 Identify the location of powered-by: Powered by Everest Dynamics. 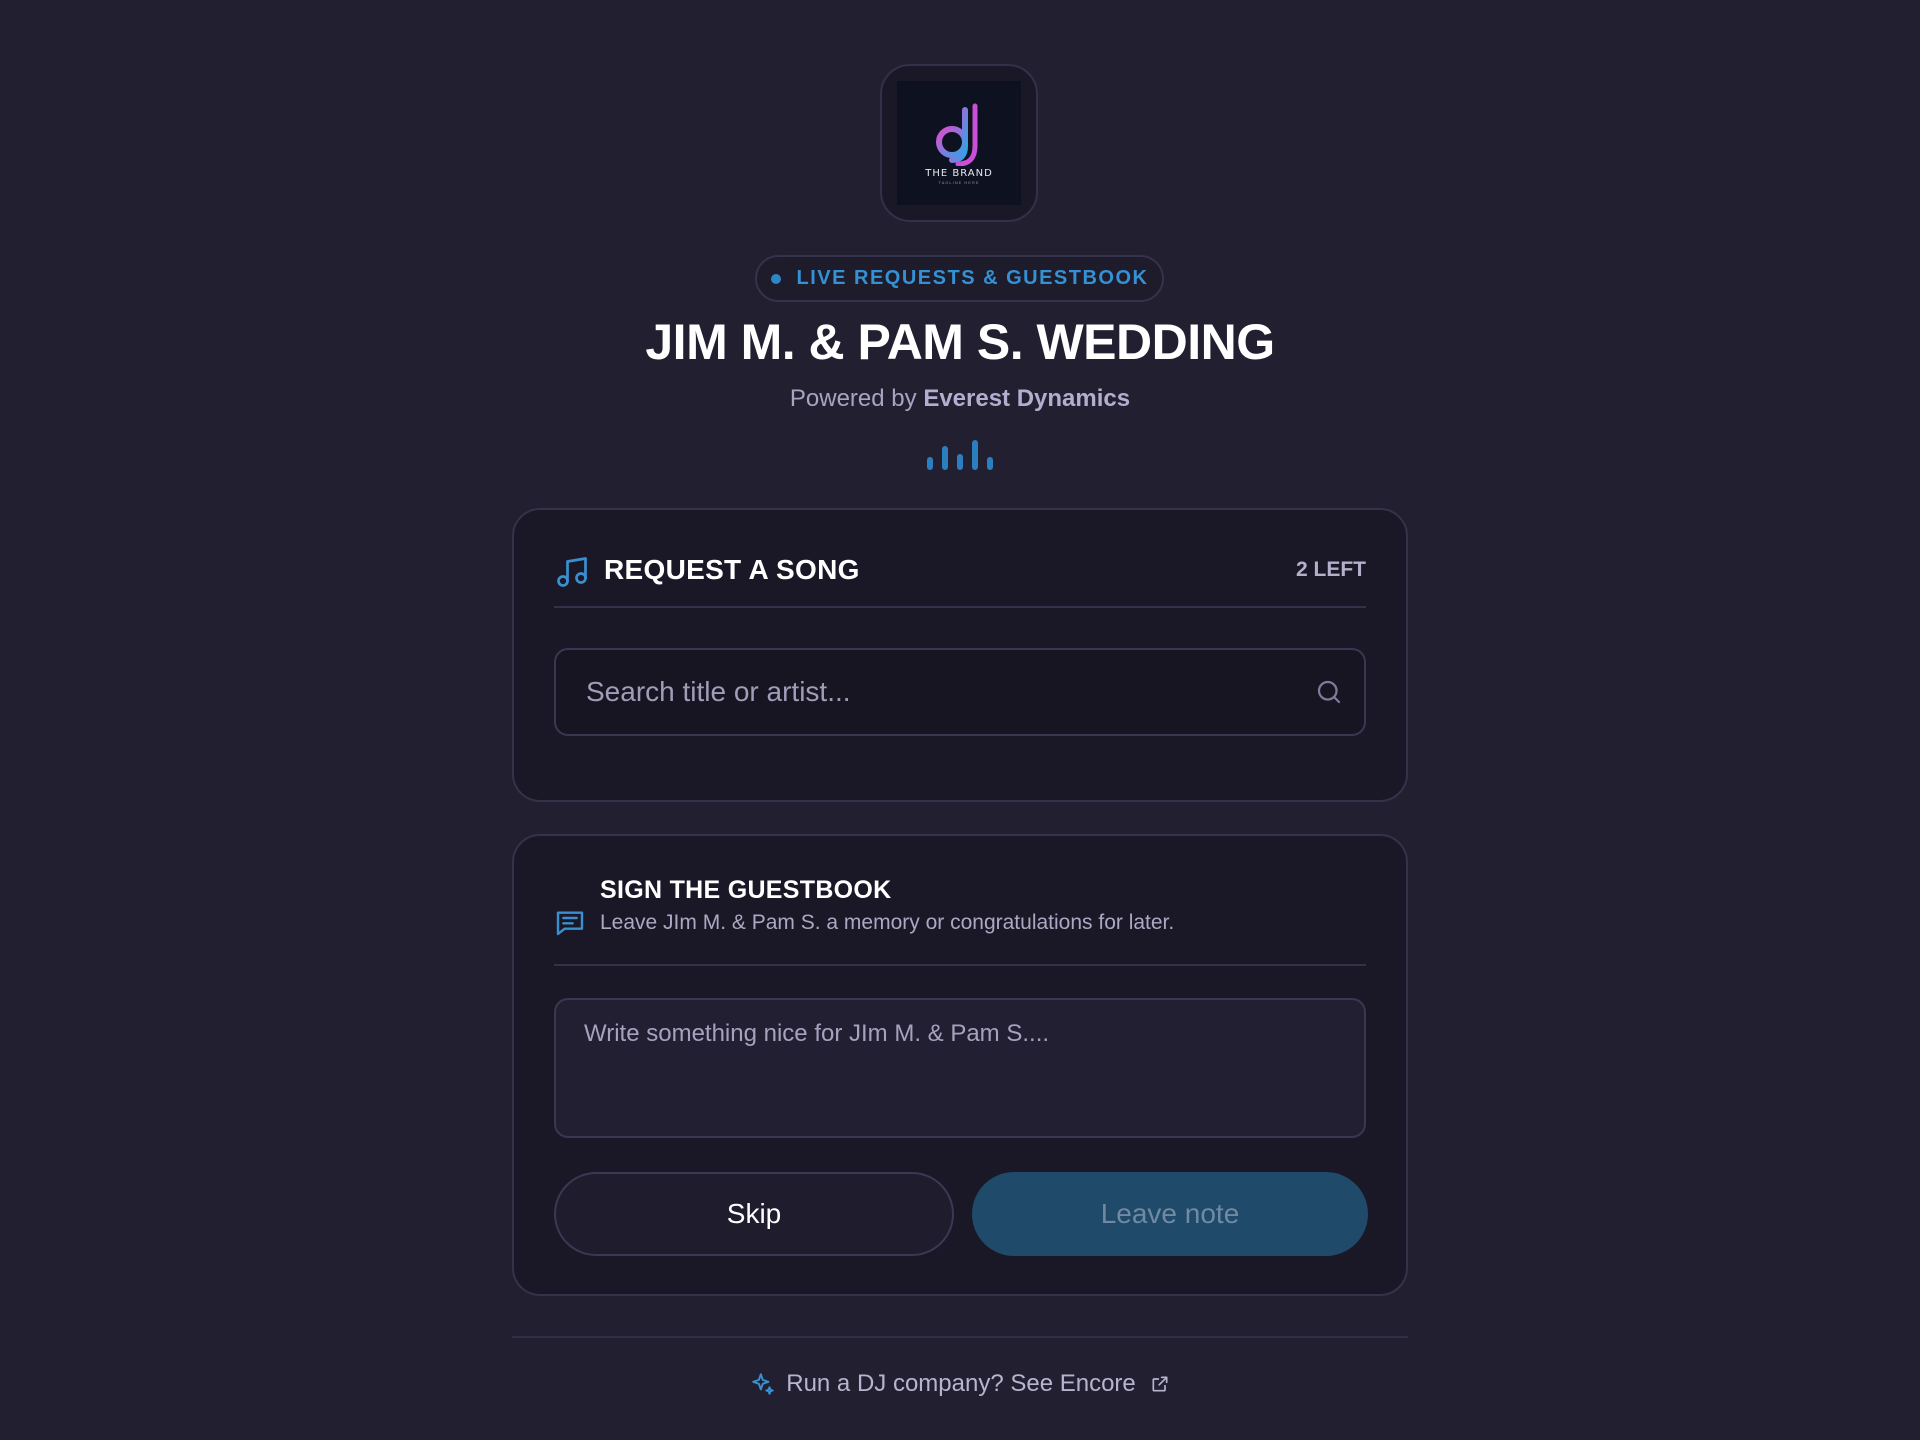
(960, 399).